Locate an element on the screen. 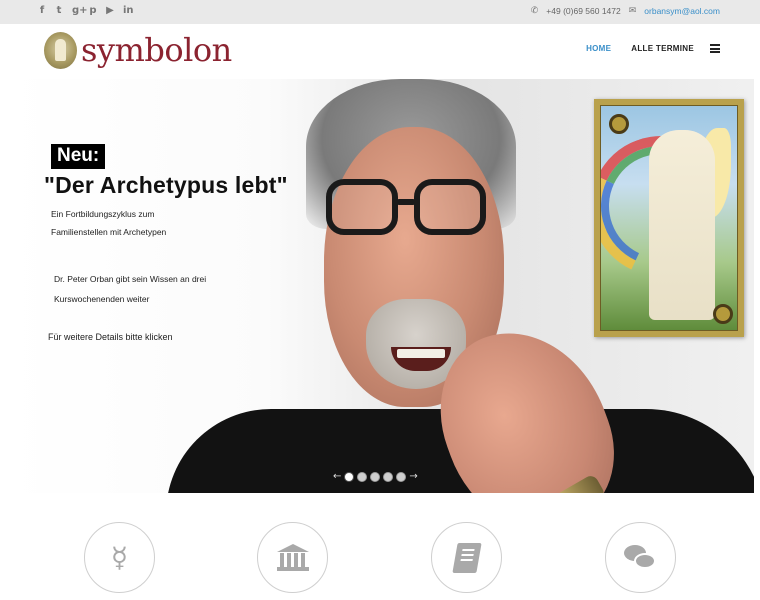  phone-number: +49 (0)69 560 1472 is located at coordinates (583, 11).